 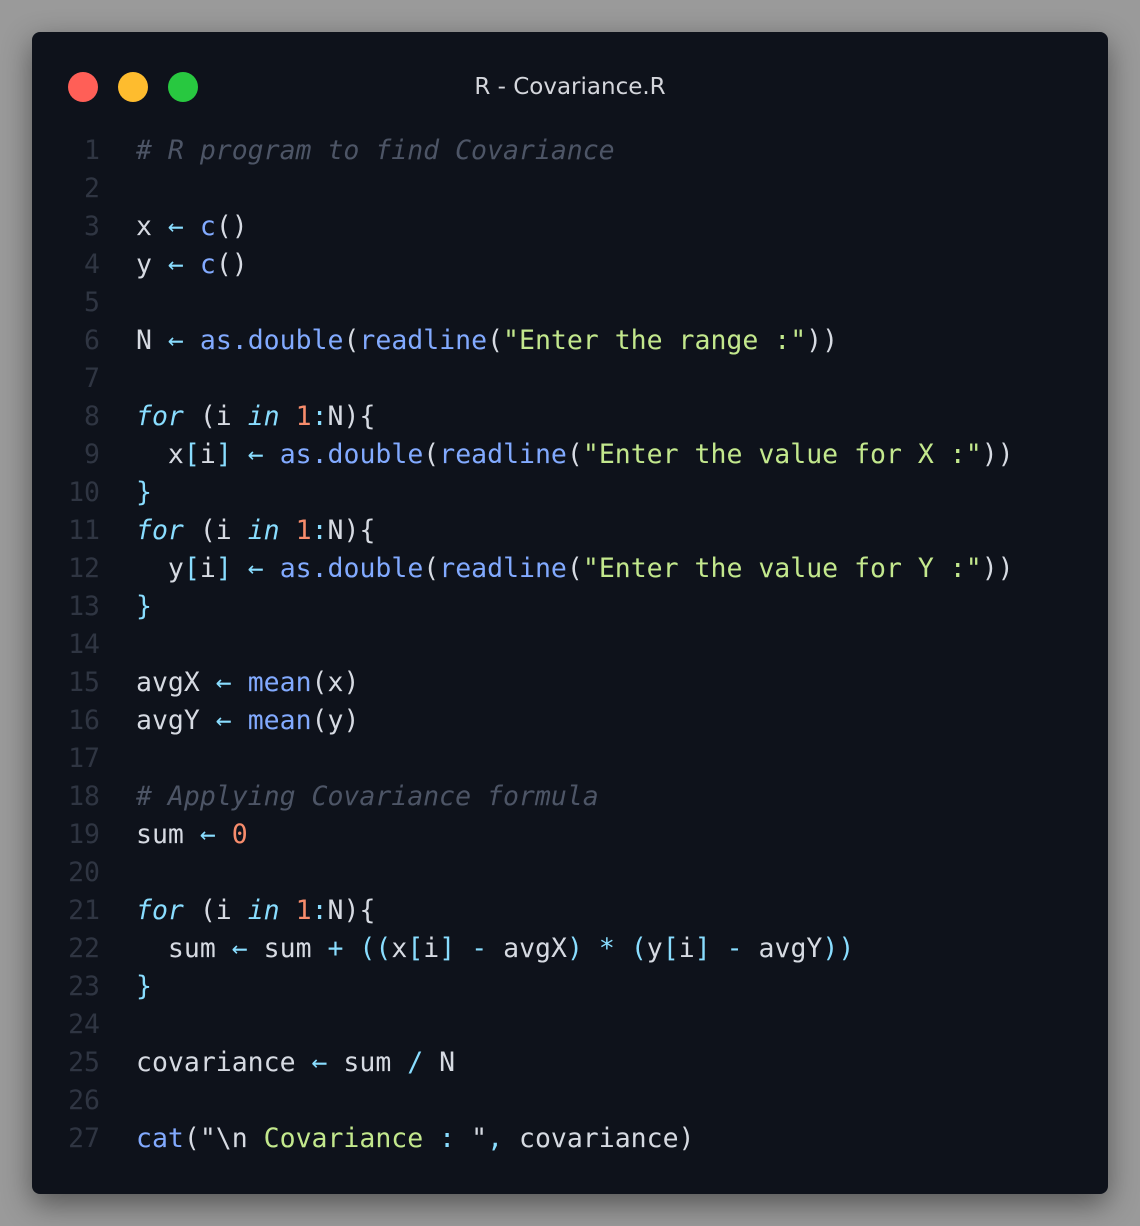 What do you see at coordinates (192, 227) in the screenshot?
I see `code-text: x ← c()` at bounding box center [192, 227].